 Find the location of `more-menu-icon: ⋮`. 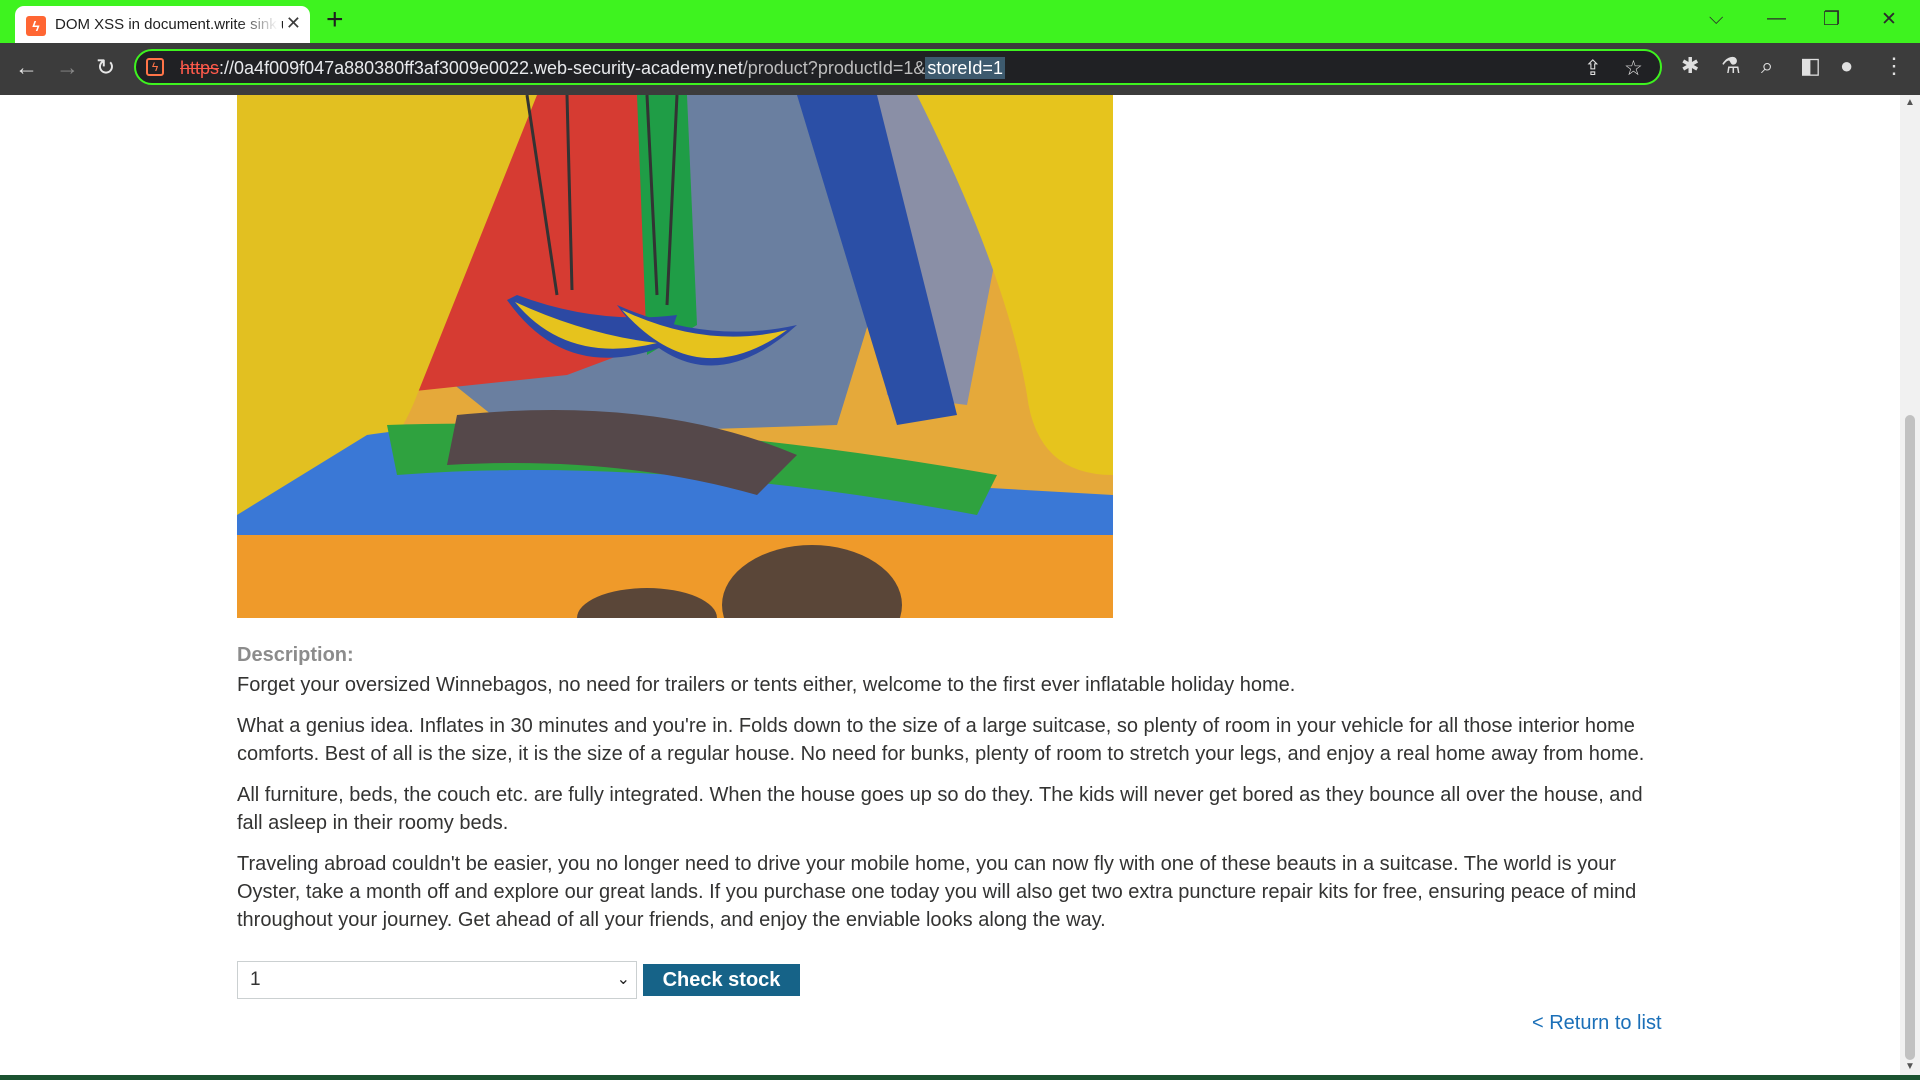

more-menu-icon: ⋮ is located at coordinates (1894, 66).